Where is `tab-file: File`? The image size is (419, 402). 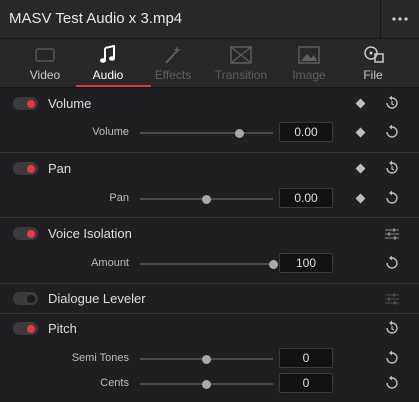
tab-file: File is located at coordinates (373, 63).